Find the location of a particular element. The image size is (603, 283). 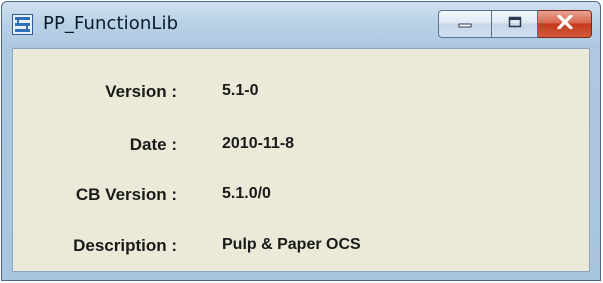

description-row: Description : Pulp & Paper OCS is located at coordinates (301, 248).